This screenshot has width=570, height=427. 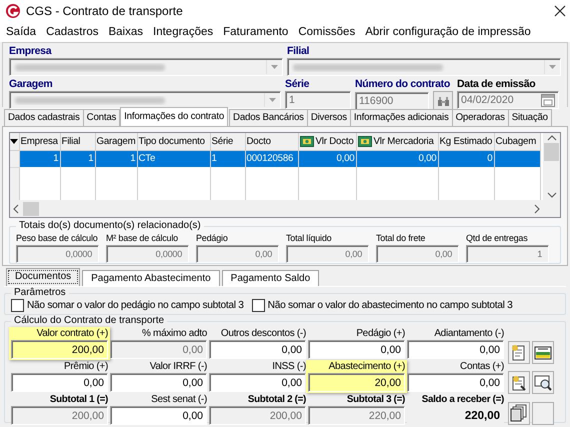 What do you see at coordinates (356, 382) in the screenshot?
I see `input-field: 20,00` at bounding box center [356, 382].